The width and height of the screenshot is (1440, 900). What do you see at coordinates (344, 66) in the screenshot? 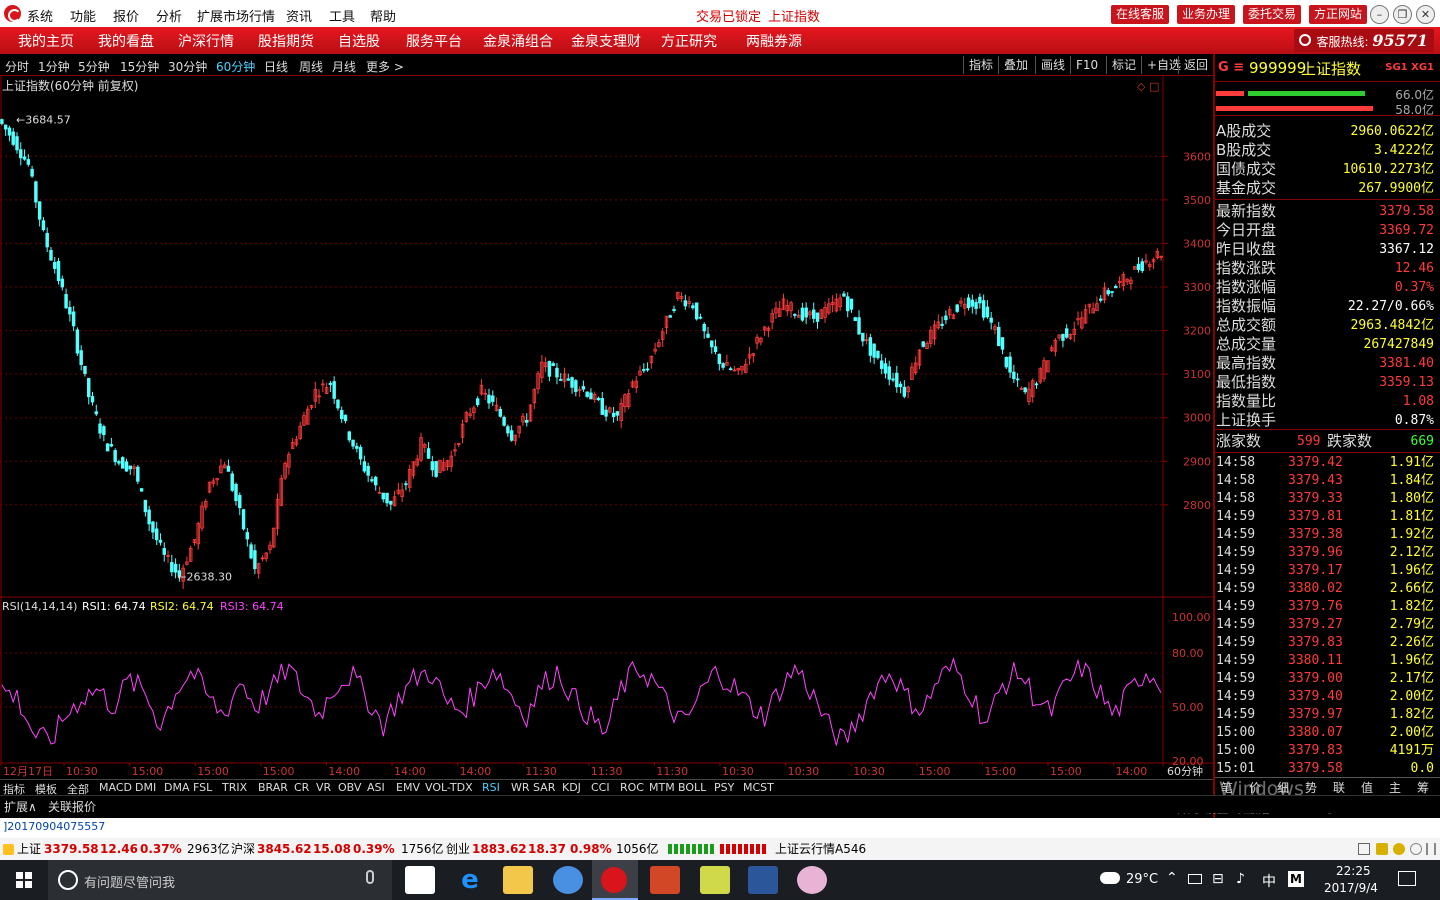
I see `period-8: 月线` at bounding box center [344, 66].